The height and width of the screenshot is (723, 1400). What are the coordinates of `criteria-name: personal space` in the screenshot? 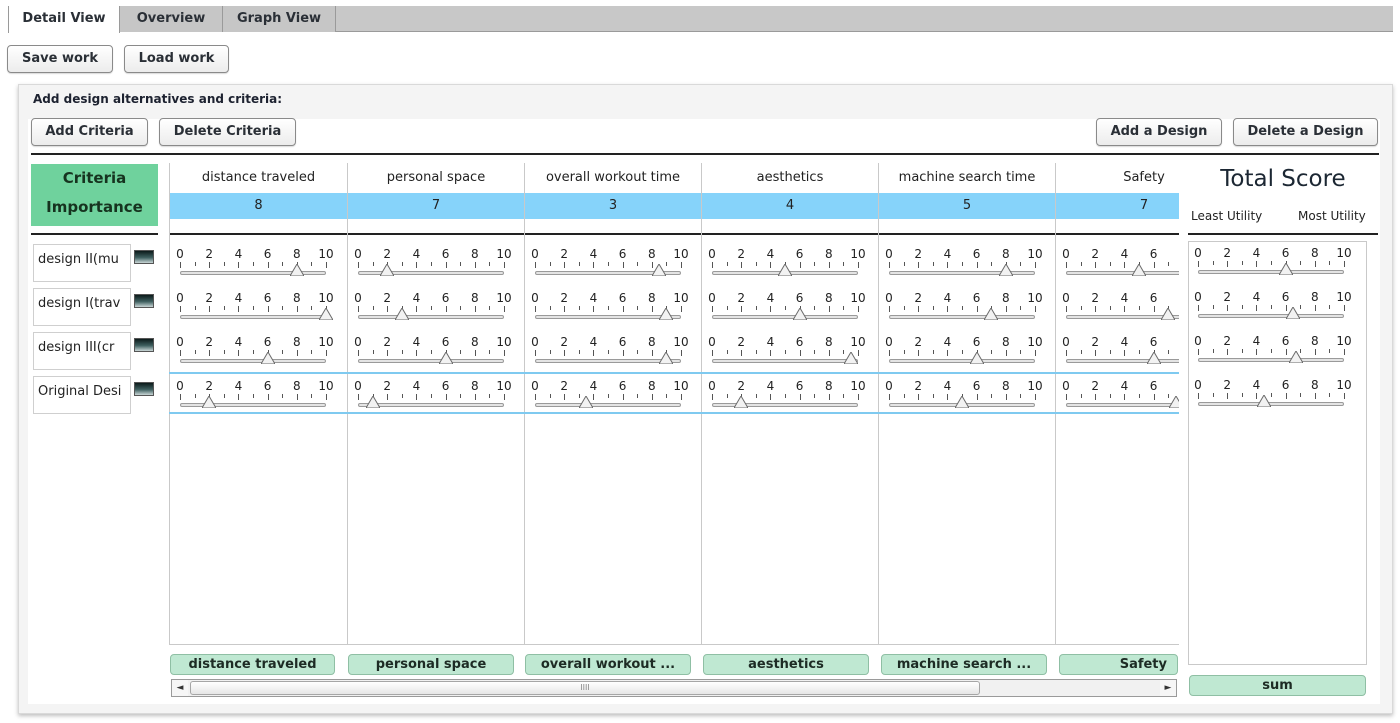 It's located at (436, 178).